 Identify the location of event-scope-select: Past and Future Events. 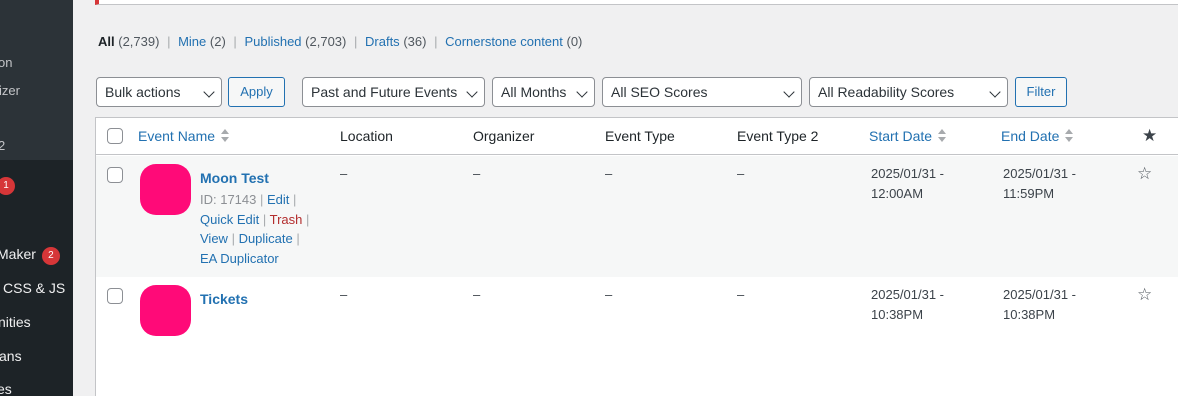
(393, 92).